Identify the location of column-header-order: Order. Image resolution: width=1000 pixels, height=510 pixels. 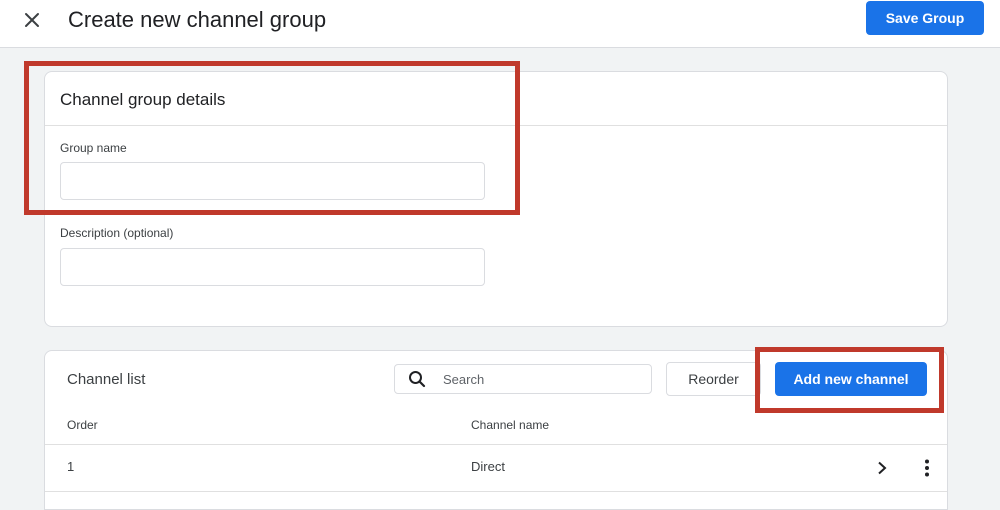
(82, 425).